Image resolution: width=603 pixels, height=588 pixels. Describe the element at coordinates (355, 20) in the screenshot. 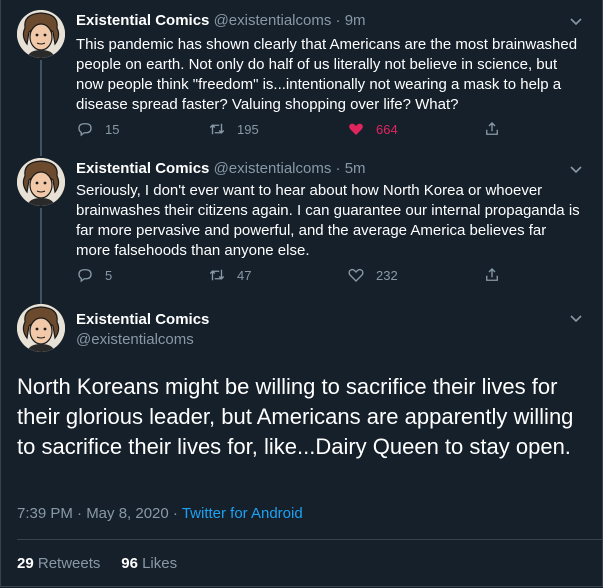

I see `tweet-time: 9m` at that location.